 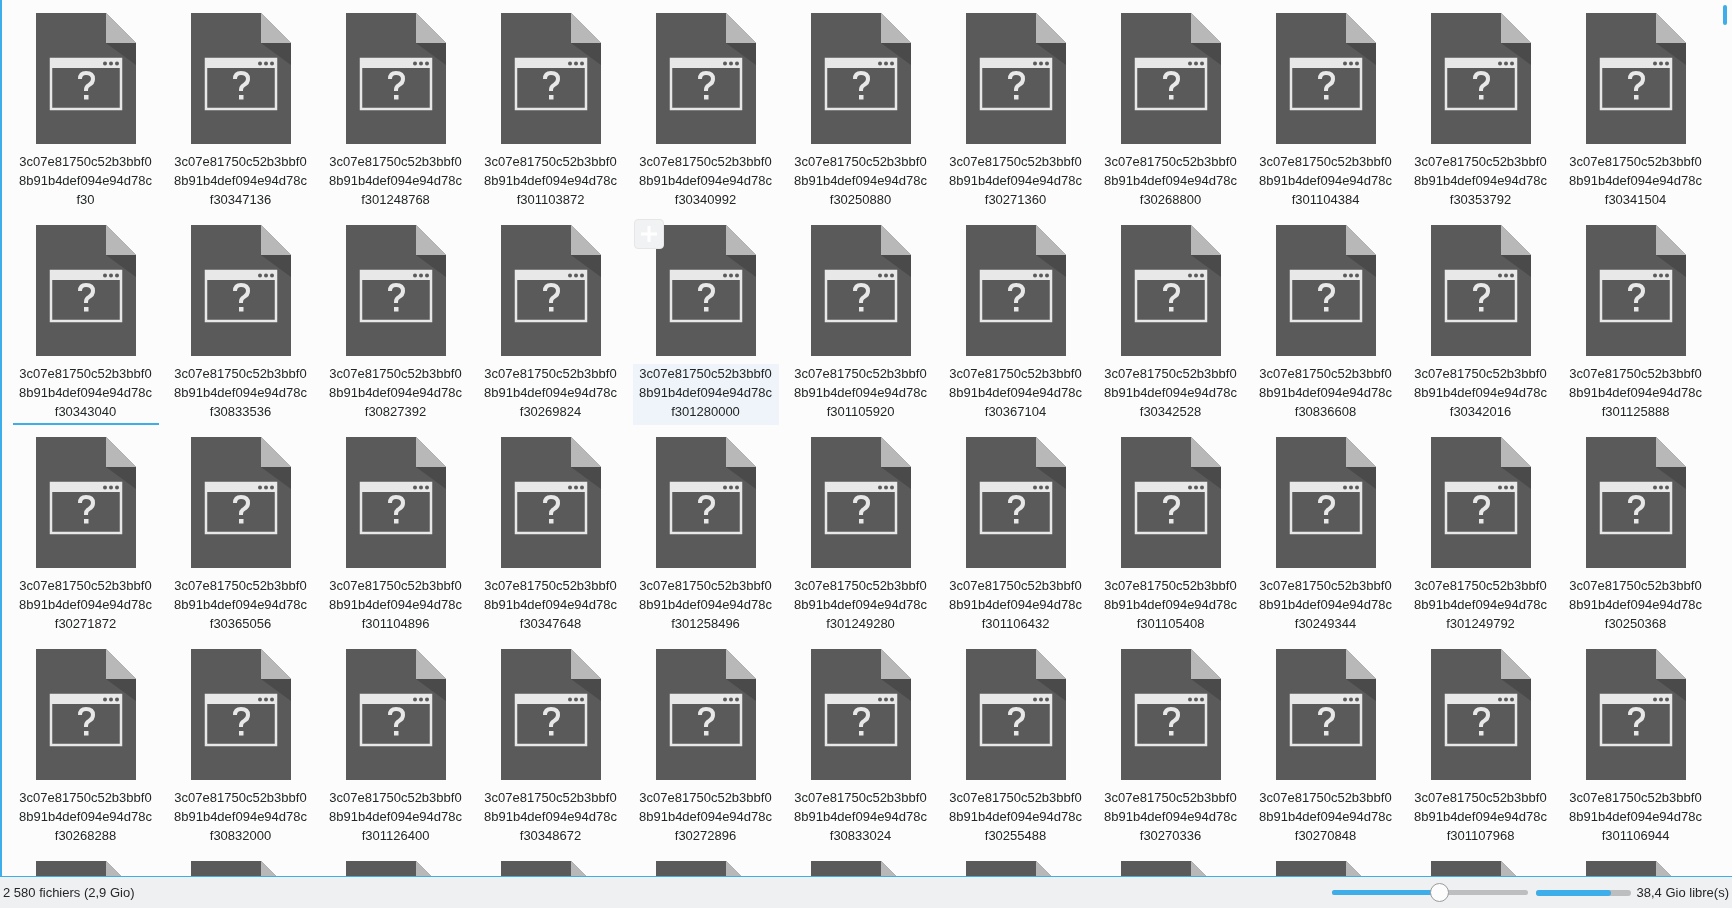 What do you see at coordinates (705, 394) in the screenshot?
I see `file-name: 3c07e81750c52b3bbf08b91b4def094e94d78cf301280000` at bounding box center [705, 394].